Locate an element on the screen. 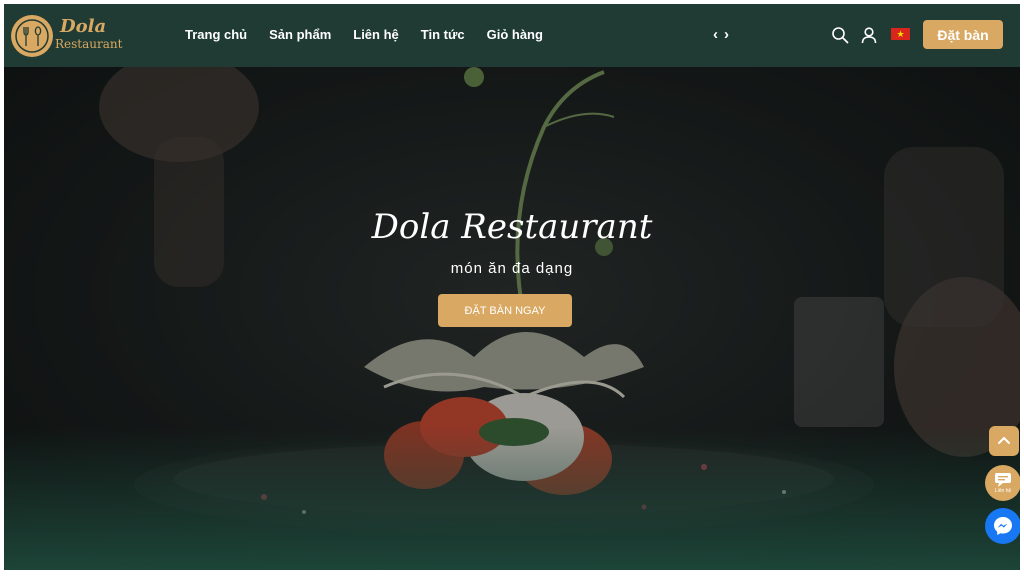  next-arrow-icon: › is located at coordinates (726, 35).